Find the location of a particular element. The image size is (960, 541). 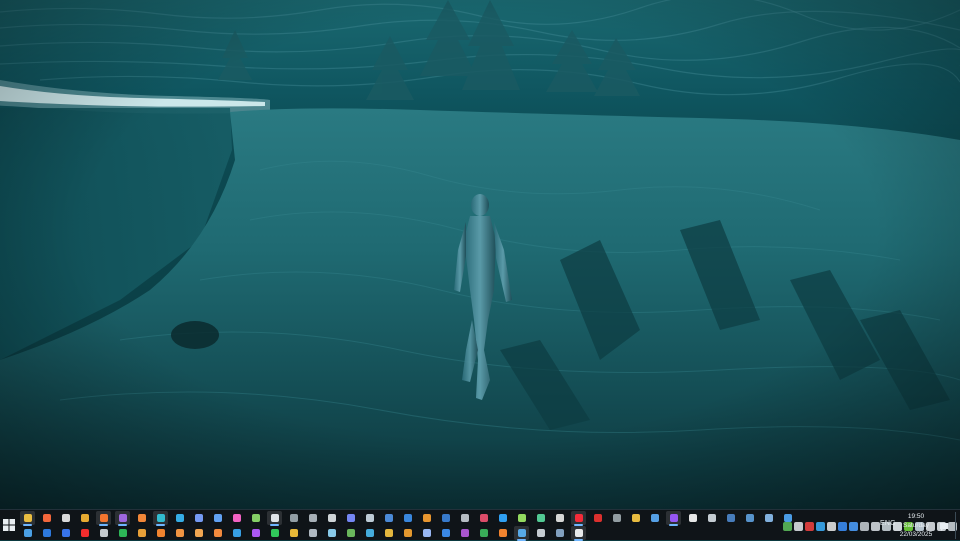

visual-studio-icon is located at coordinates (122, 518).